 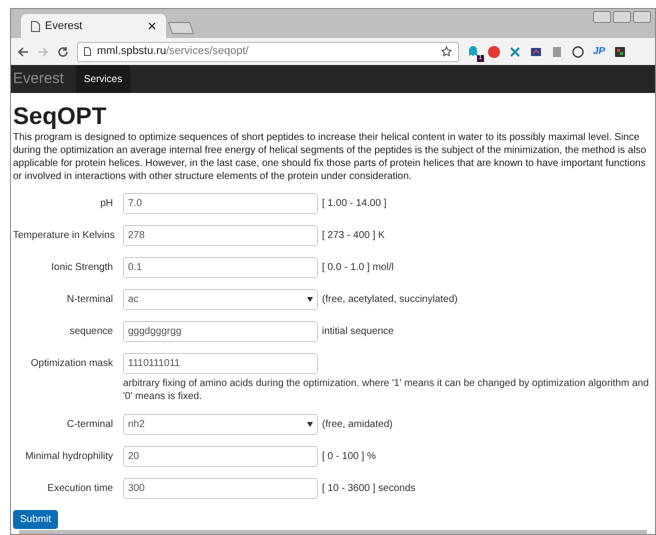 What do you see at coordinates (69, 457) in the screenshot?
I see `field-label: Minimal hydrophility` at bounding box center [69, 457].